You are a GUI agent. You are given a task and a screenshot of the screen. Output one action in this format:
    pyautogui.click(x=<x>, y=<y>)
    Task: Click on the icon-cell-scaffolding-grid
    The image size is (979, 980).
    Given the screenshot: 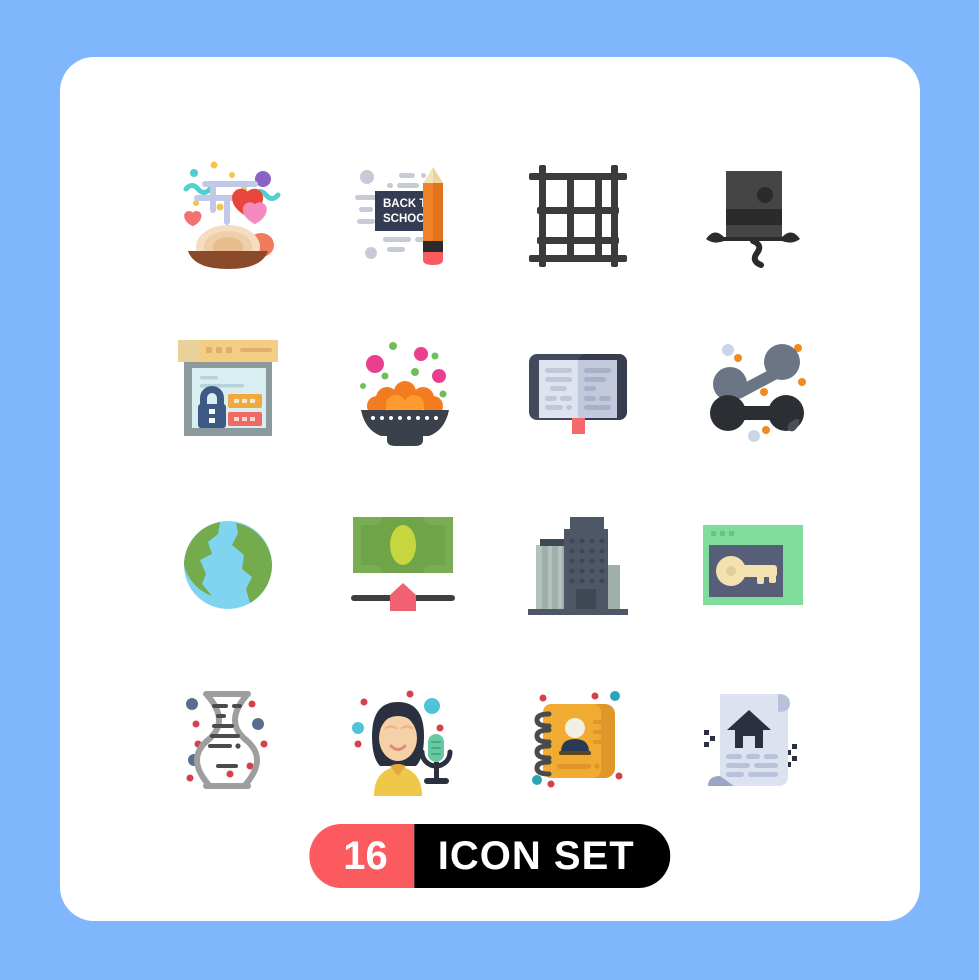 What is the action you would take?
    pyautogui.click(x=577, y=214)
    